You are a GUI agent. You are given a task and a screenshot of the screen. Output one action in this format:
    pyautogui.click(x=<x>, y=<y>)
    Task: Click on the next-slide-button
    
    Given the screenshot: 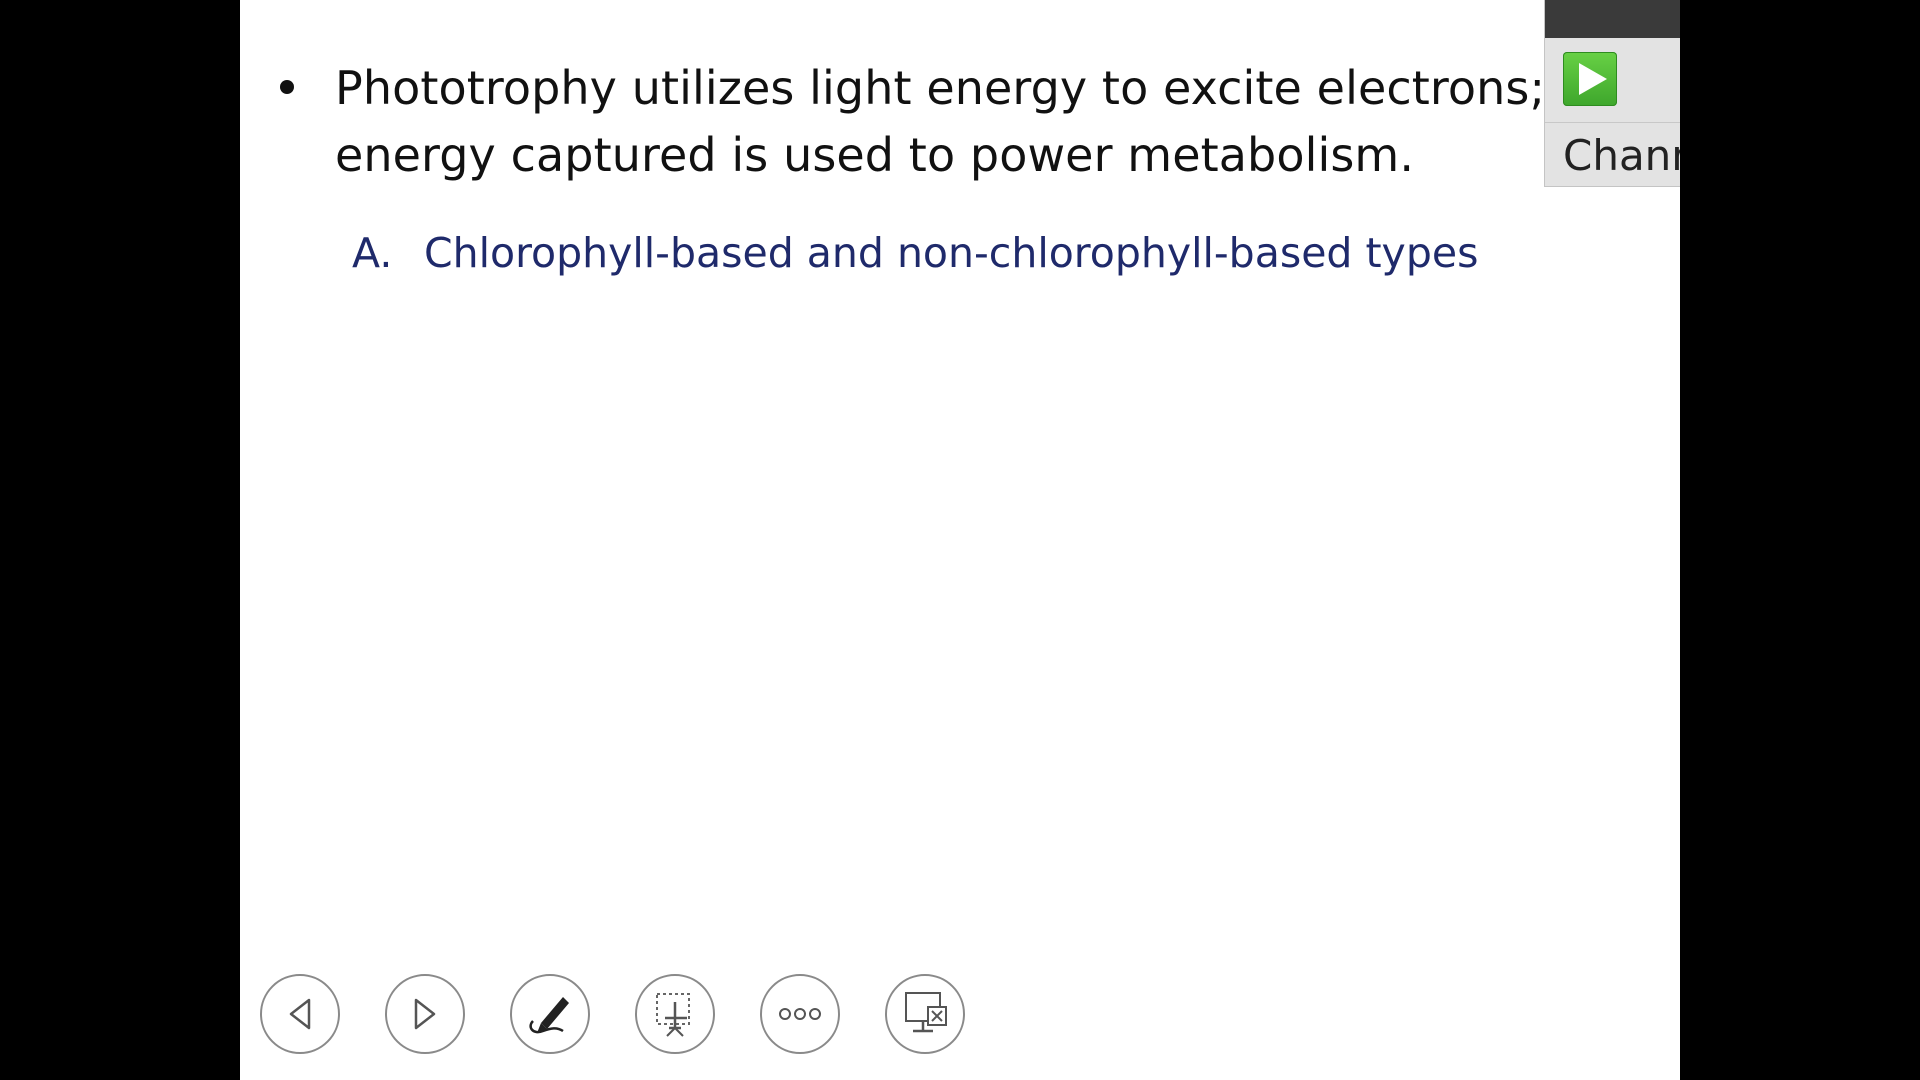 What is the action you would take?
    pyautogui.click(x=425, y=1014)
    